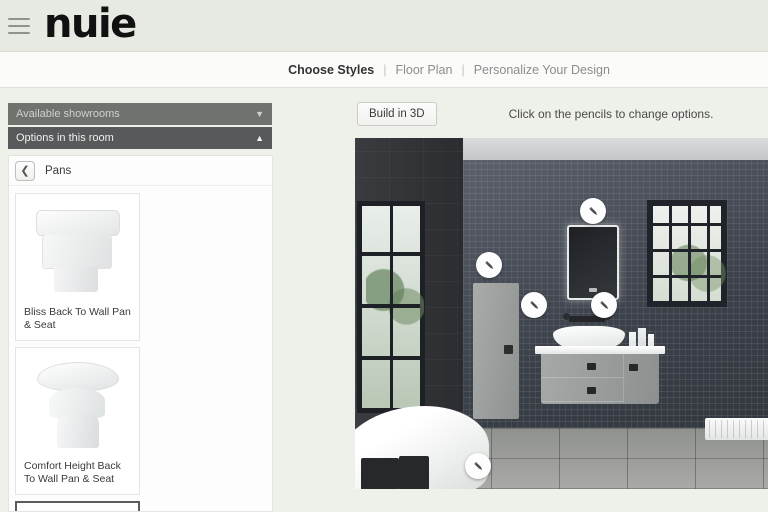  I want to click on pencil-pin-mirror, so click(593, 211).